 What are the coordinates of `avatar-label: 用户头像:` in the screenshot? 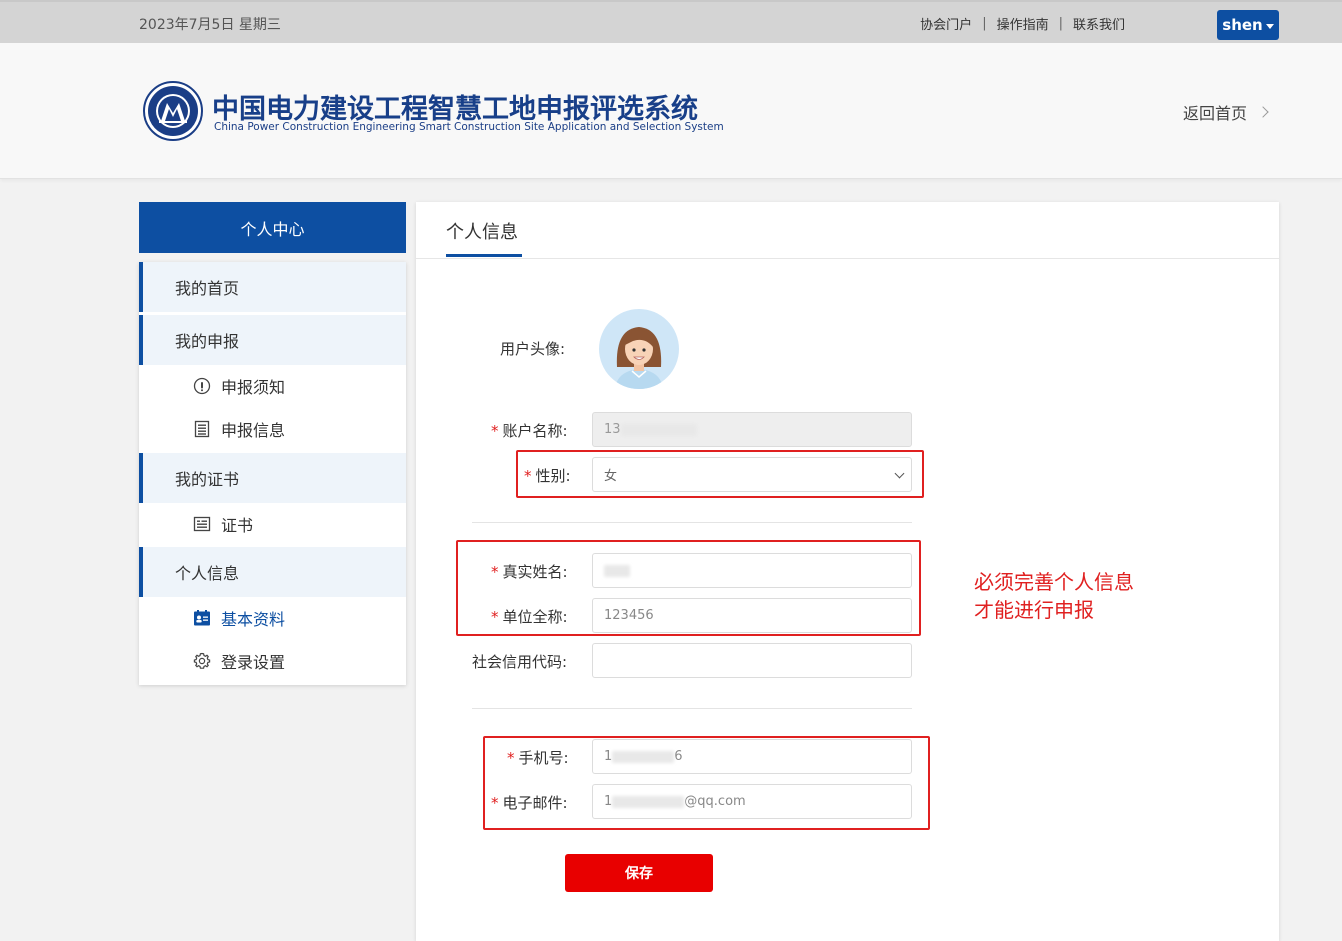 It's located at (533, 349).